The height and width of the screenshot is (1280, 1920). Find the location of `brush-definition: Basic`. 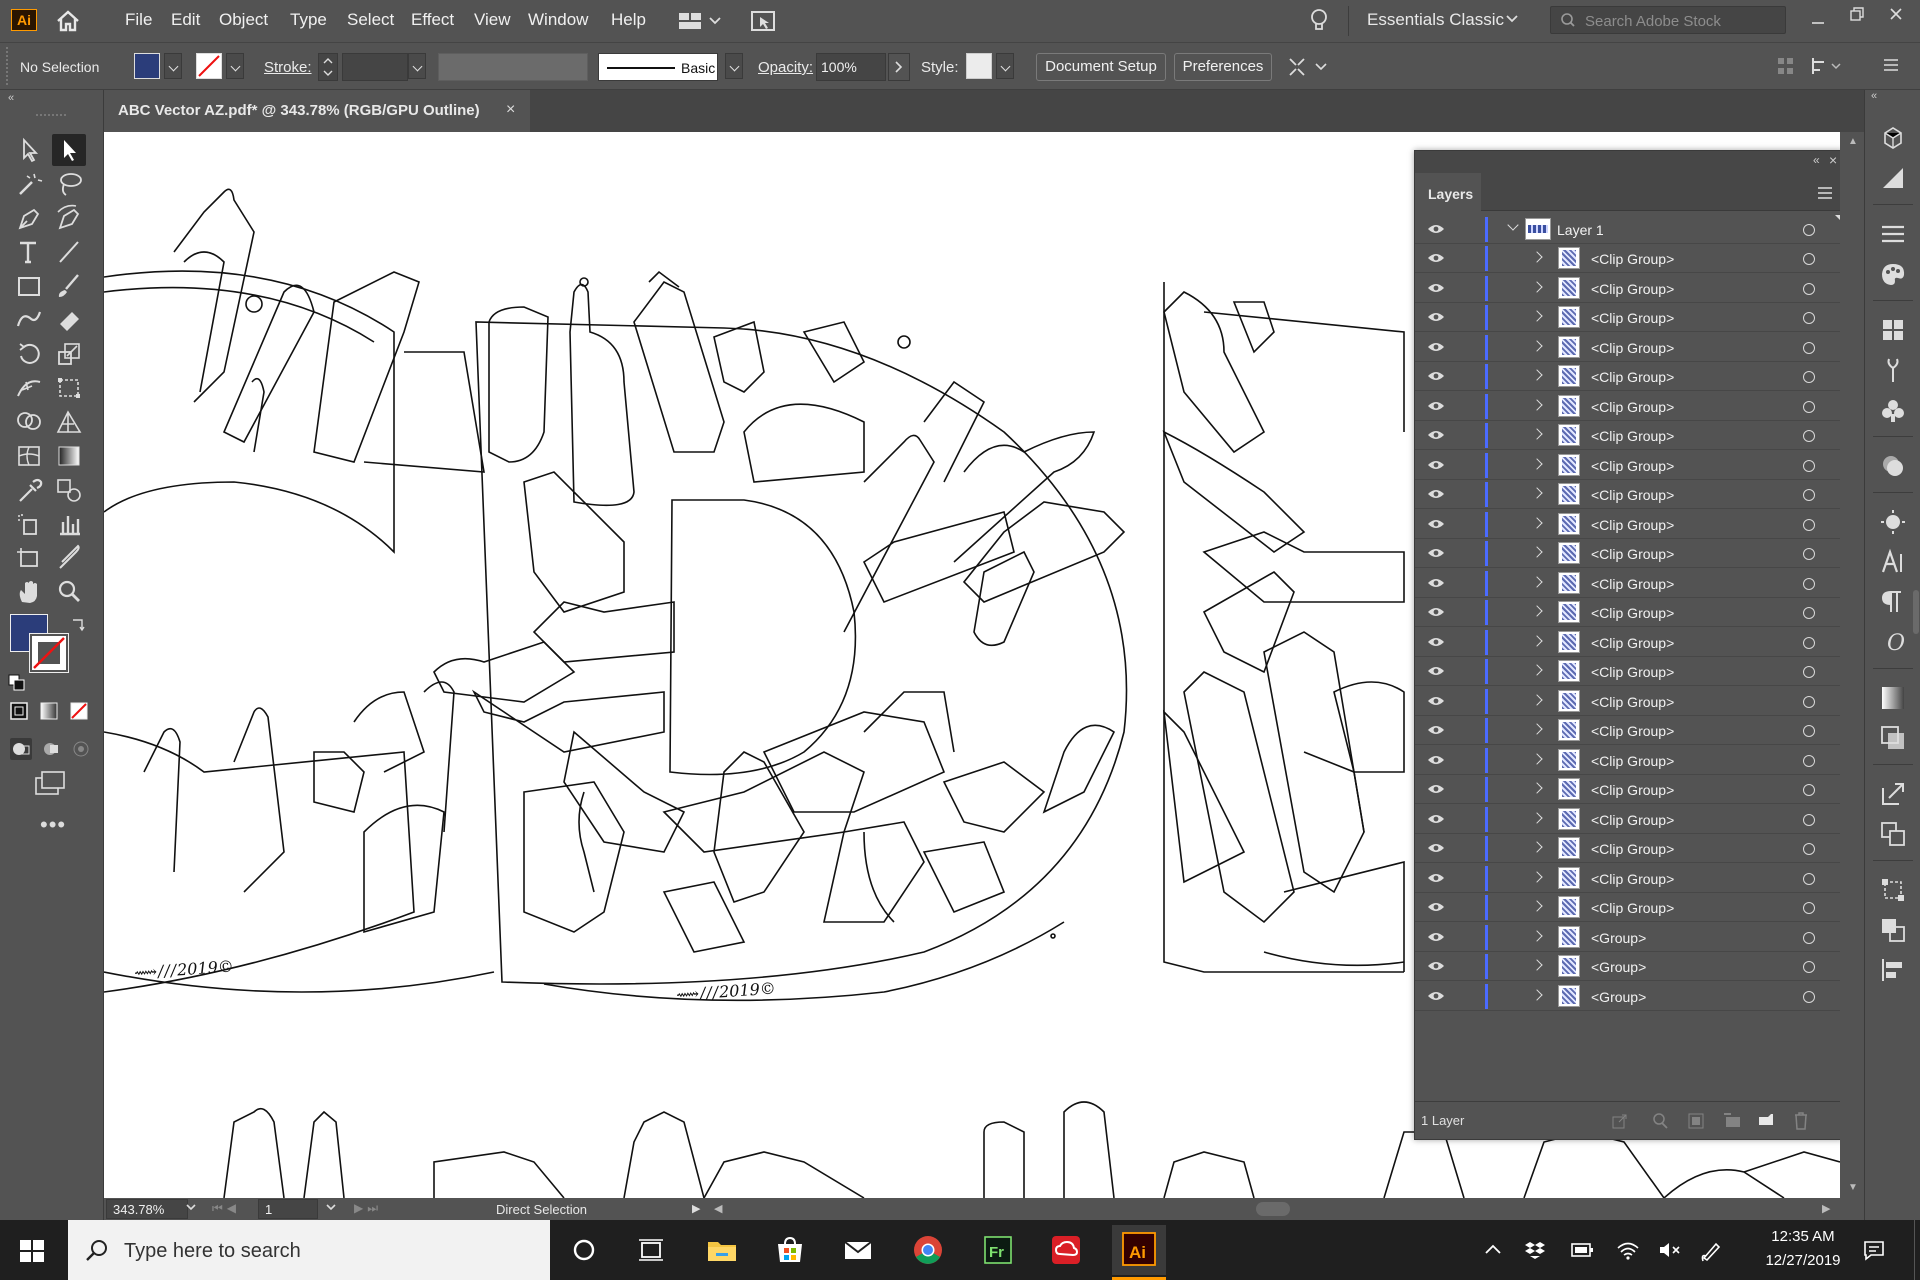

brush-definition: Basic is located at coordinates (658, 67).